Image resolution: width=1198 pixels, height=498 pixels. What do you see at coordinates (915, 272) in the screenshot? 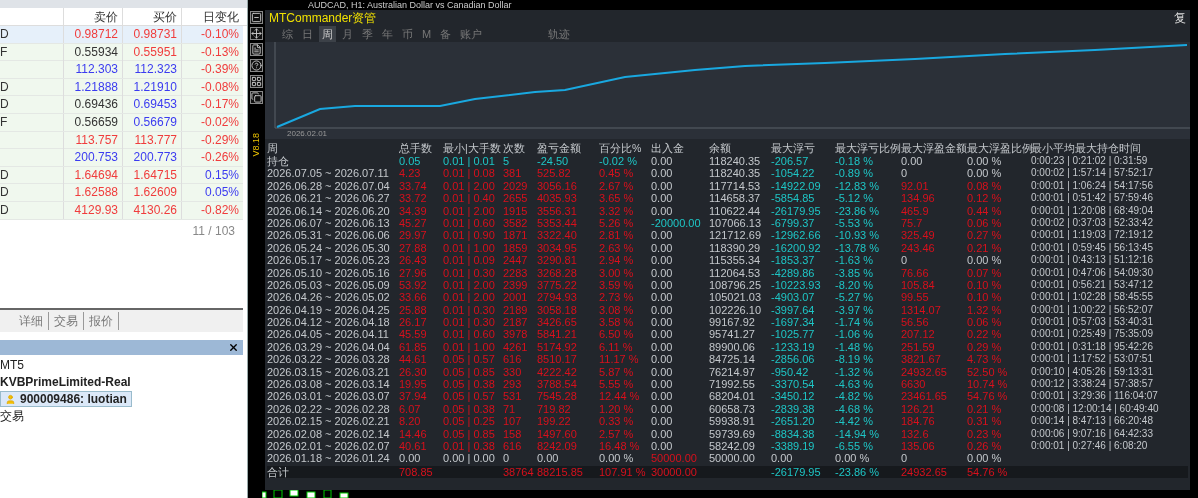
I see `table-cell-text: 76.66` at bounding box center [915, 272].